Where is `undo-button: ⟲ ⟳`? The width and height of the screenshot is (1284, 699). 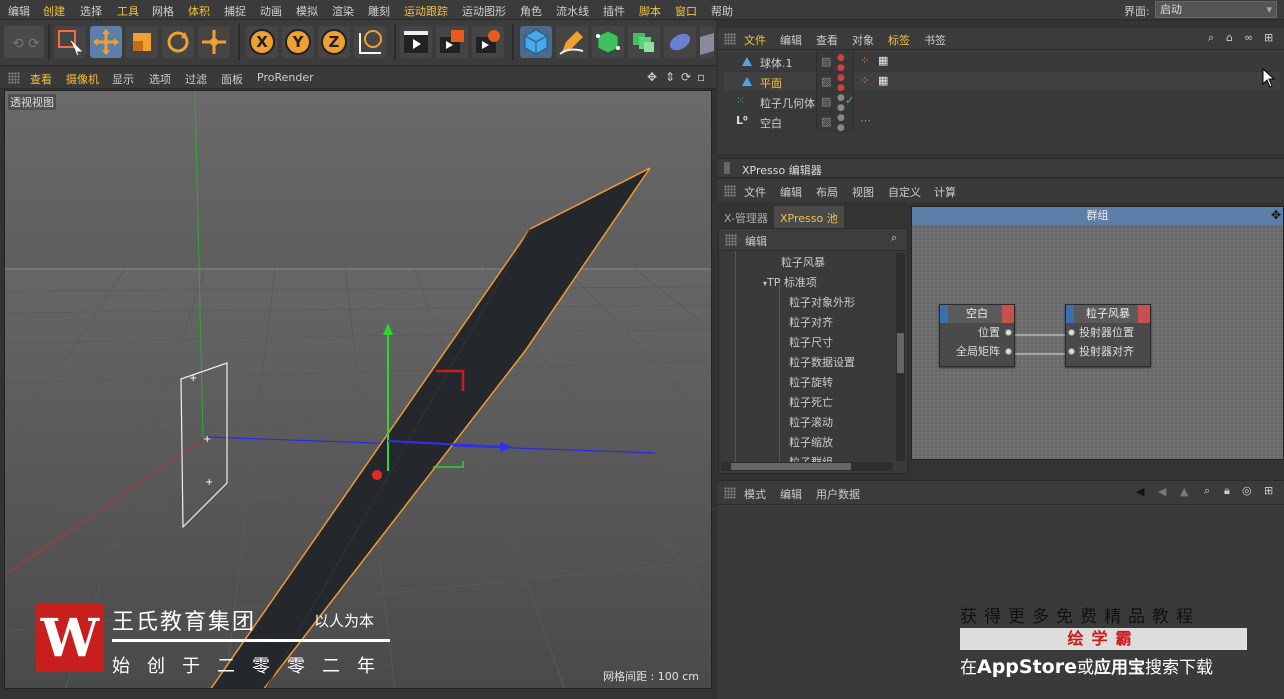
undo-button: ⟲ ⟳ is located at coordinates (24, 42).